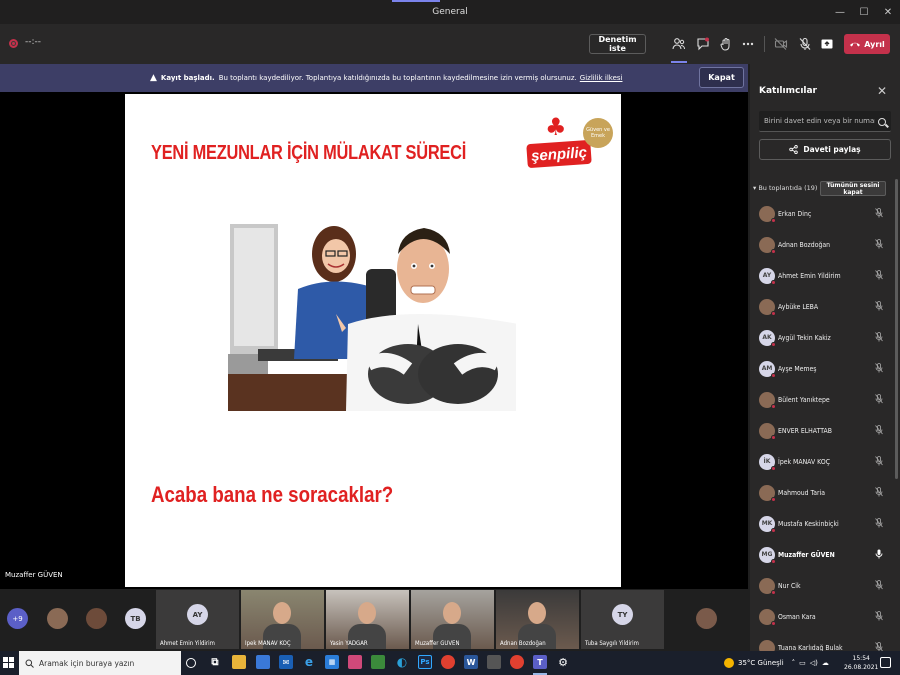 This screenshot has height=675, width=900. I want to click on participant-row: AY Ahmet Emin Yildirim, so click(822, 275).